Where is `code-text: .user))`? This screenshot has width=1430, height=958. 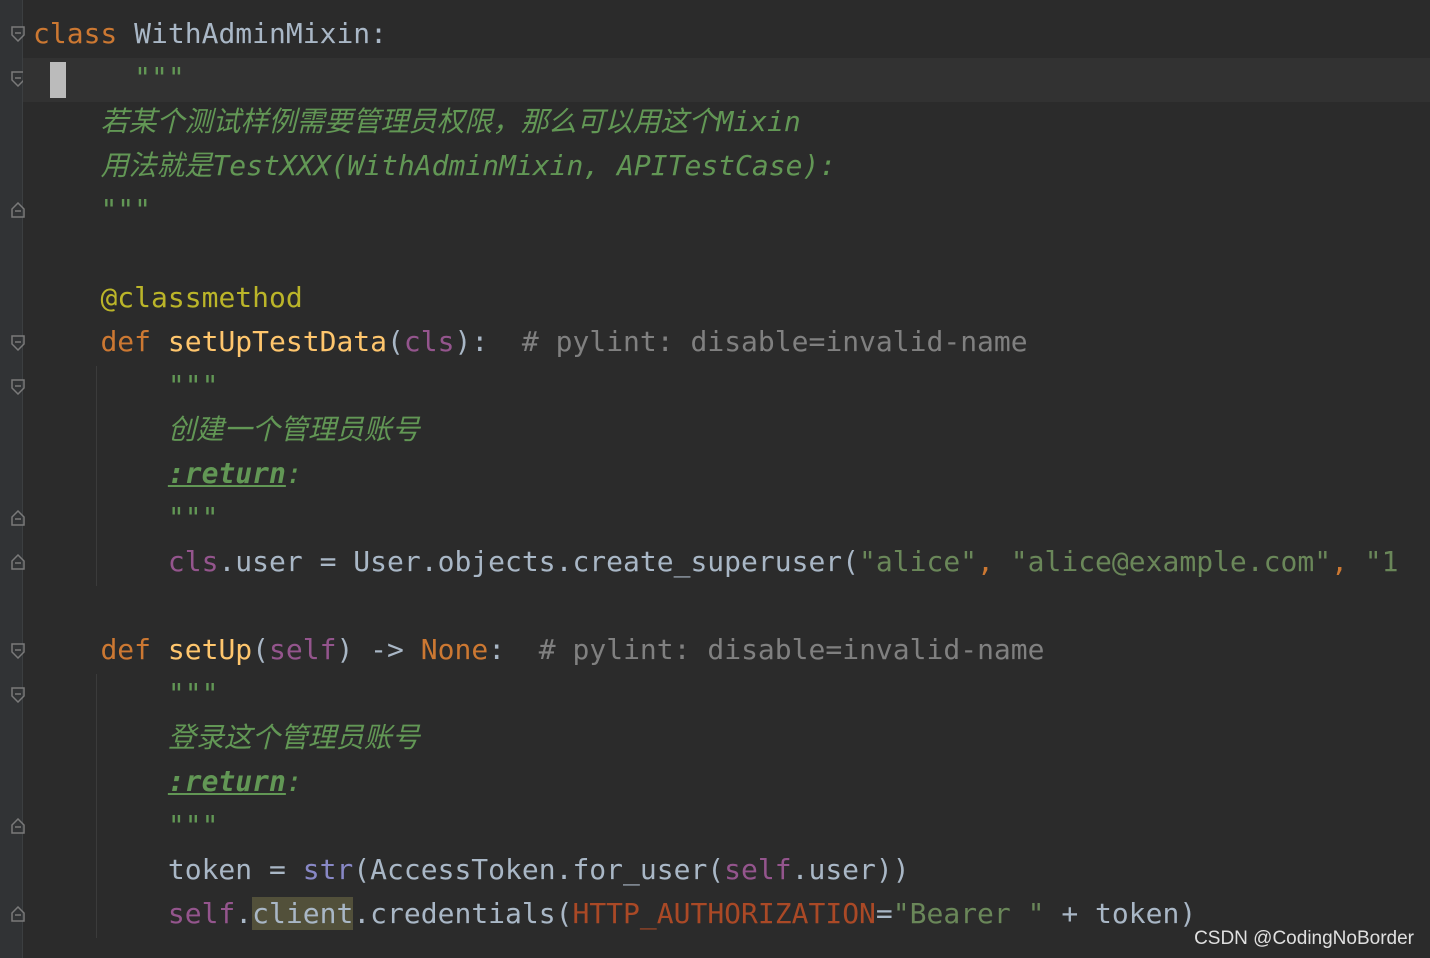 code-text: .user)) is located at coordinates (850, 869).